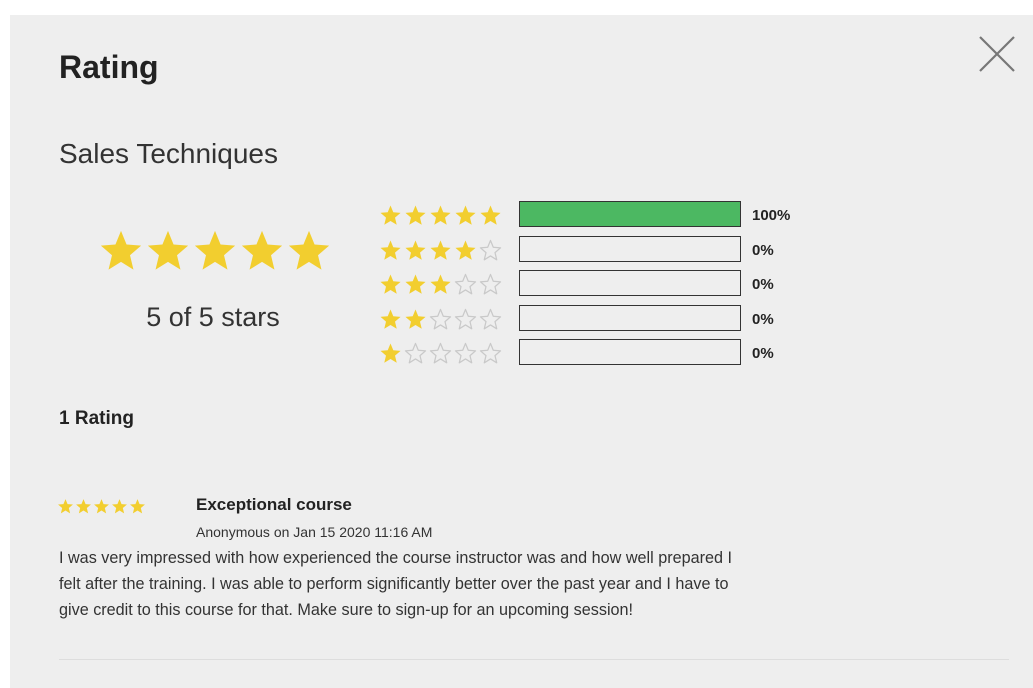 Image resolution: width=1033 pixels, height=688 pixels. Describe the element at coordinates (213, 317) in the screenshot. I see `average-rating-label: 5 of 5 stars` at that location.